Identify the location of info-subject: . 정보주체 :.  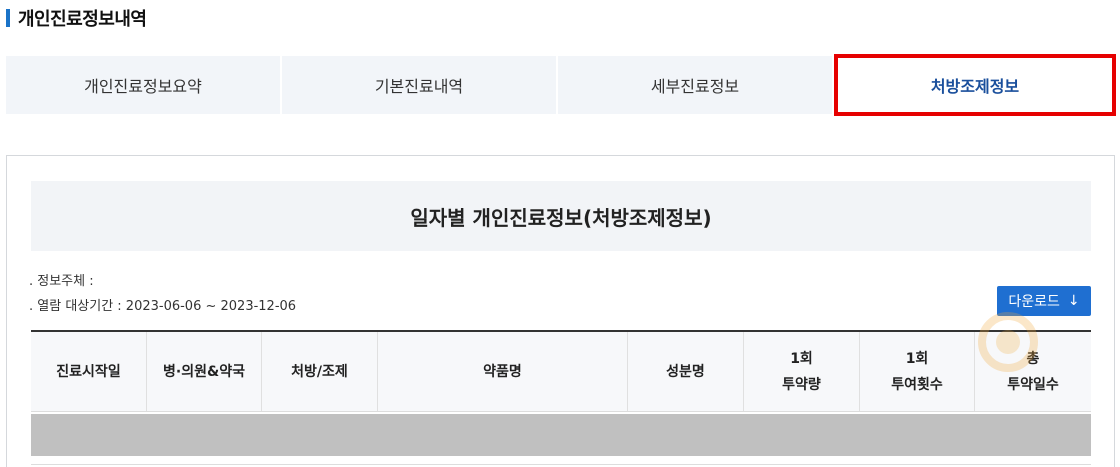
(61, 281).